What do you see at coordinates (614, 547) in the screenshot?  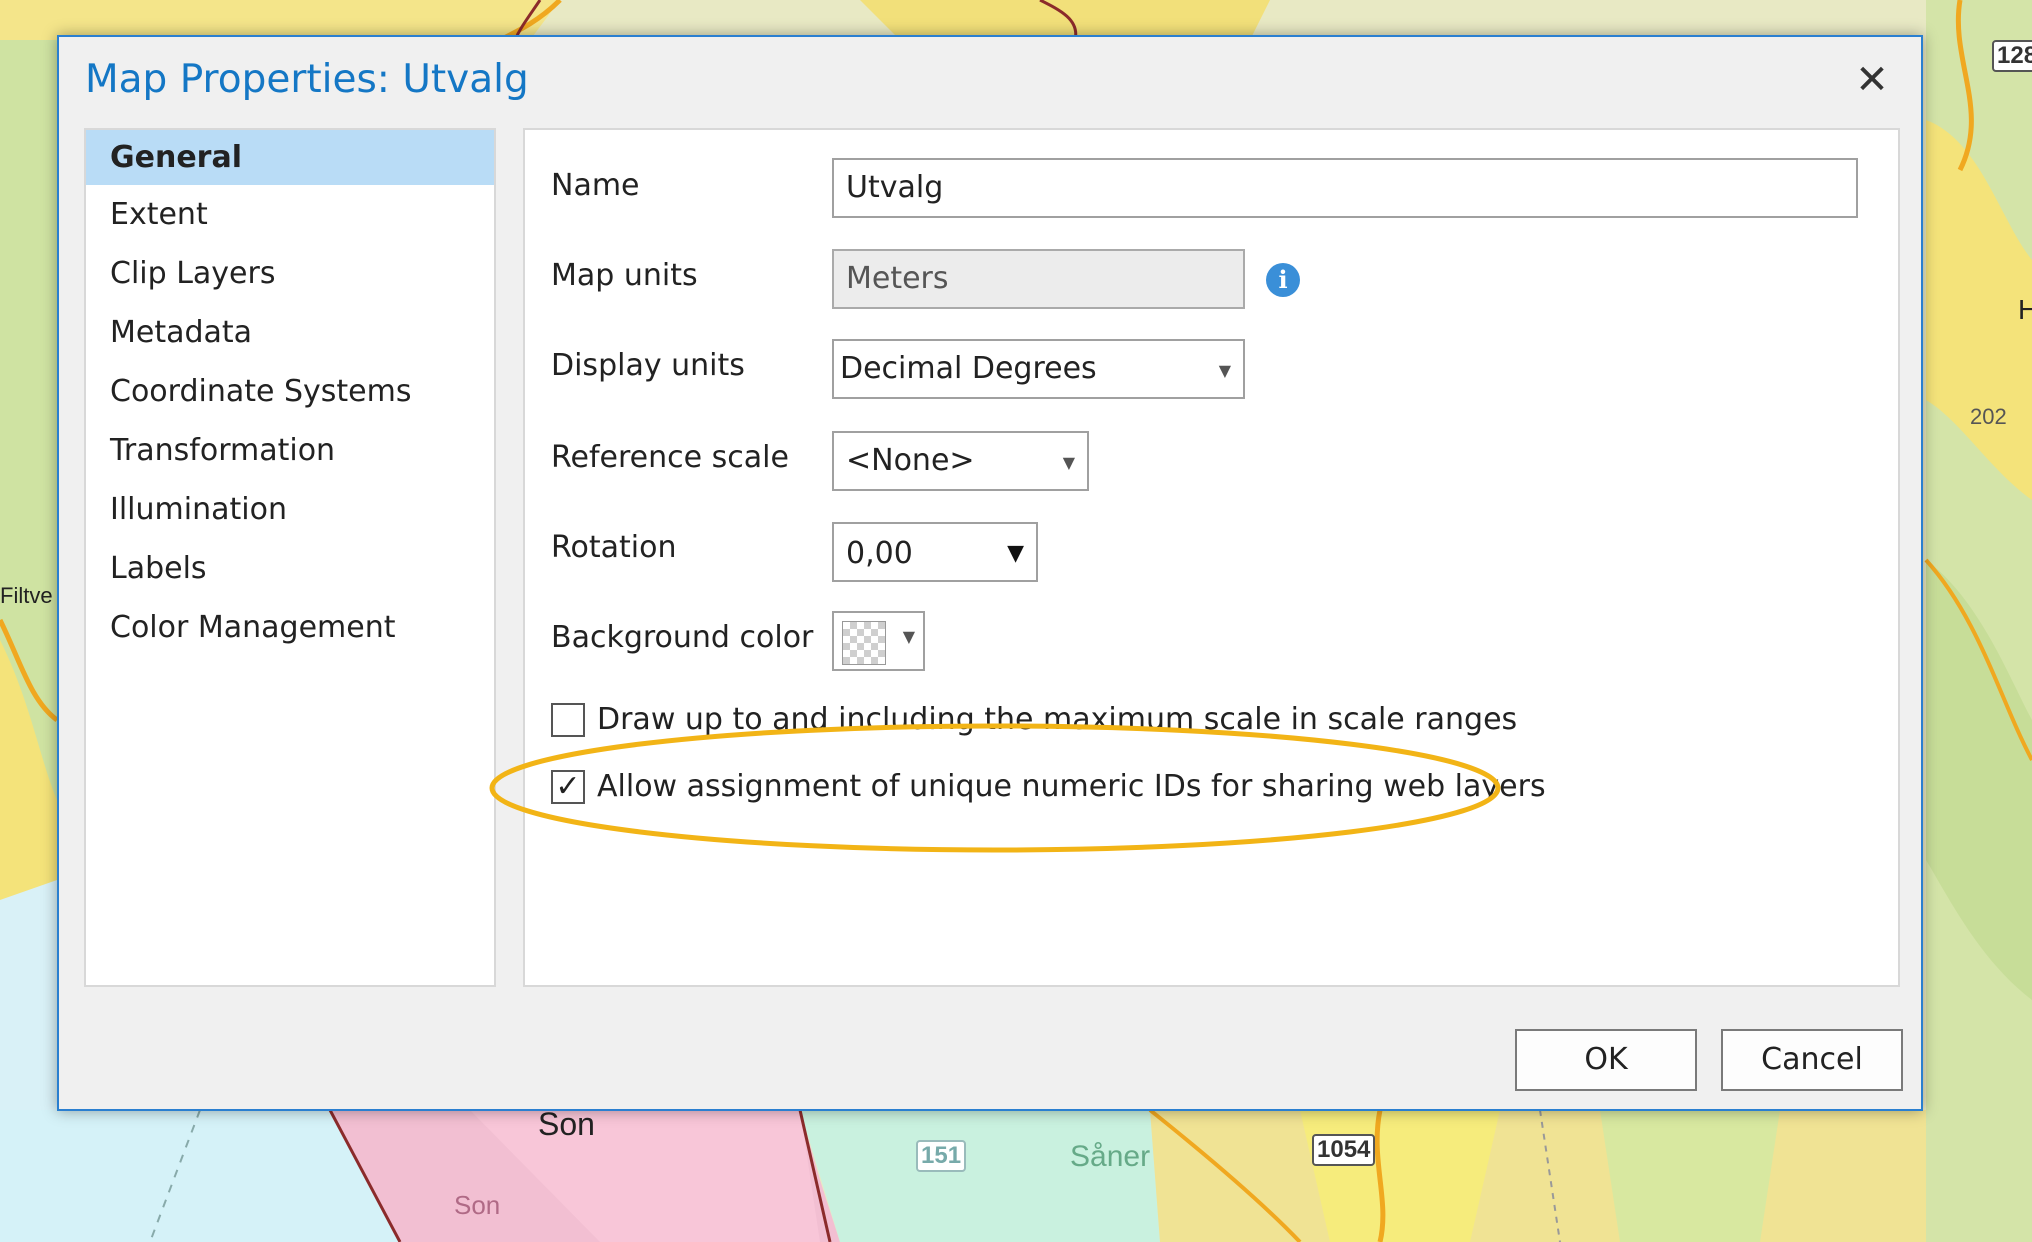 I see `rotation-label: Rotation` at bounding box center [614, 547].